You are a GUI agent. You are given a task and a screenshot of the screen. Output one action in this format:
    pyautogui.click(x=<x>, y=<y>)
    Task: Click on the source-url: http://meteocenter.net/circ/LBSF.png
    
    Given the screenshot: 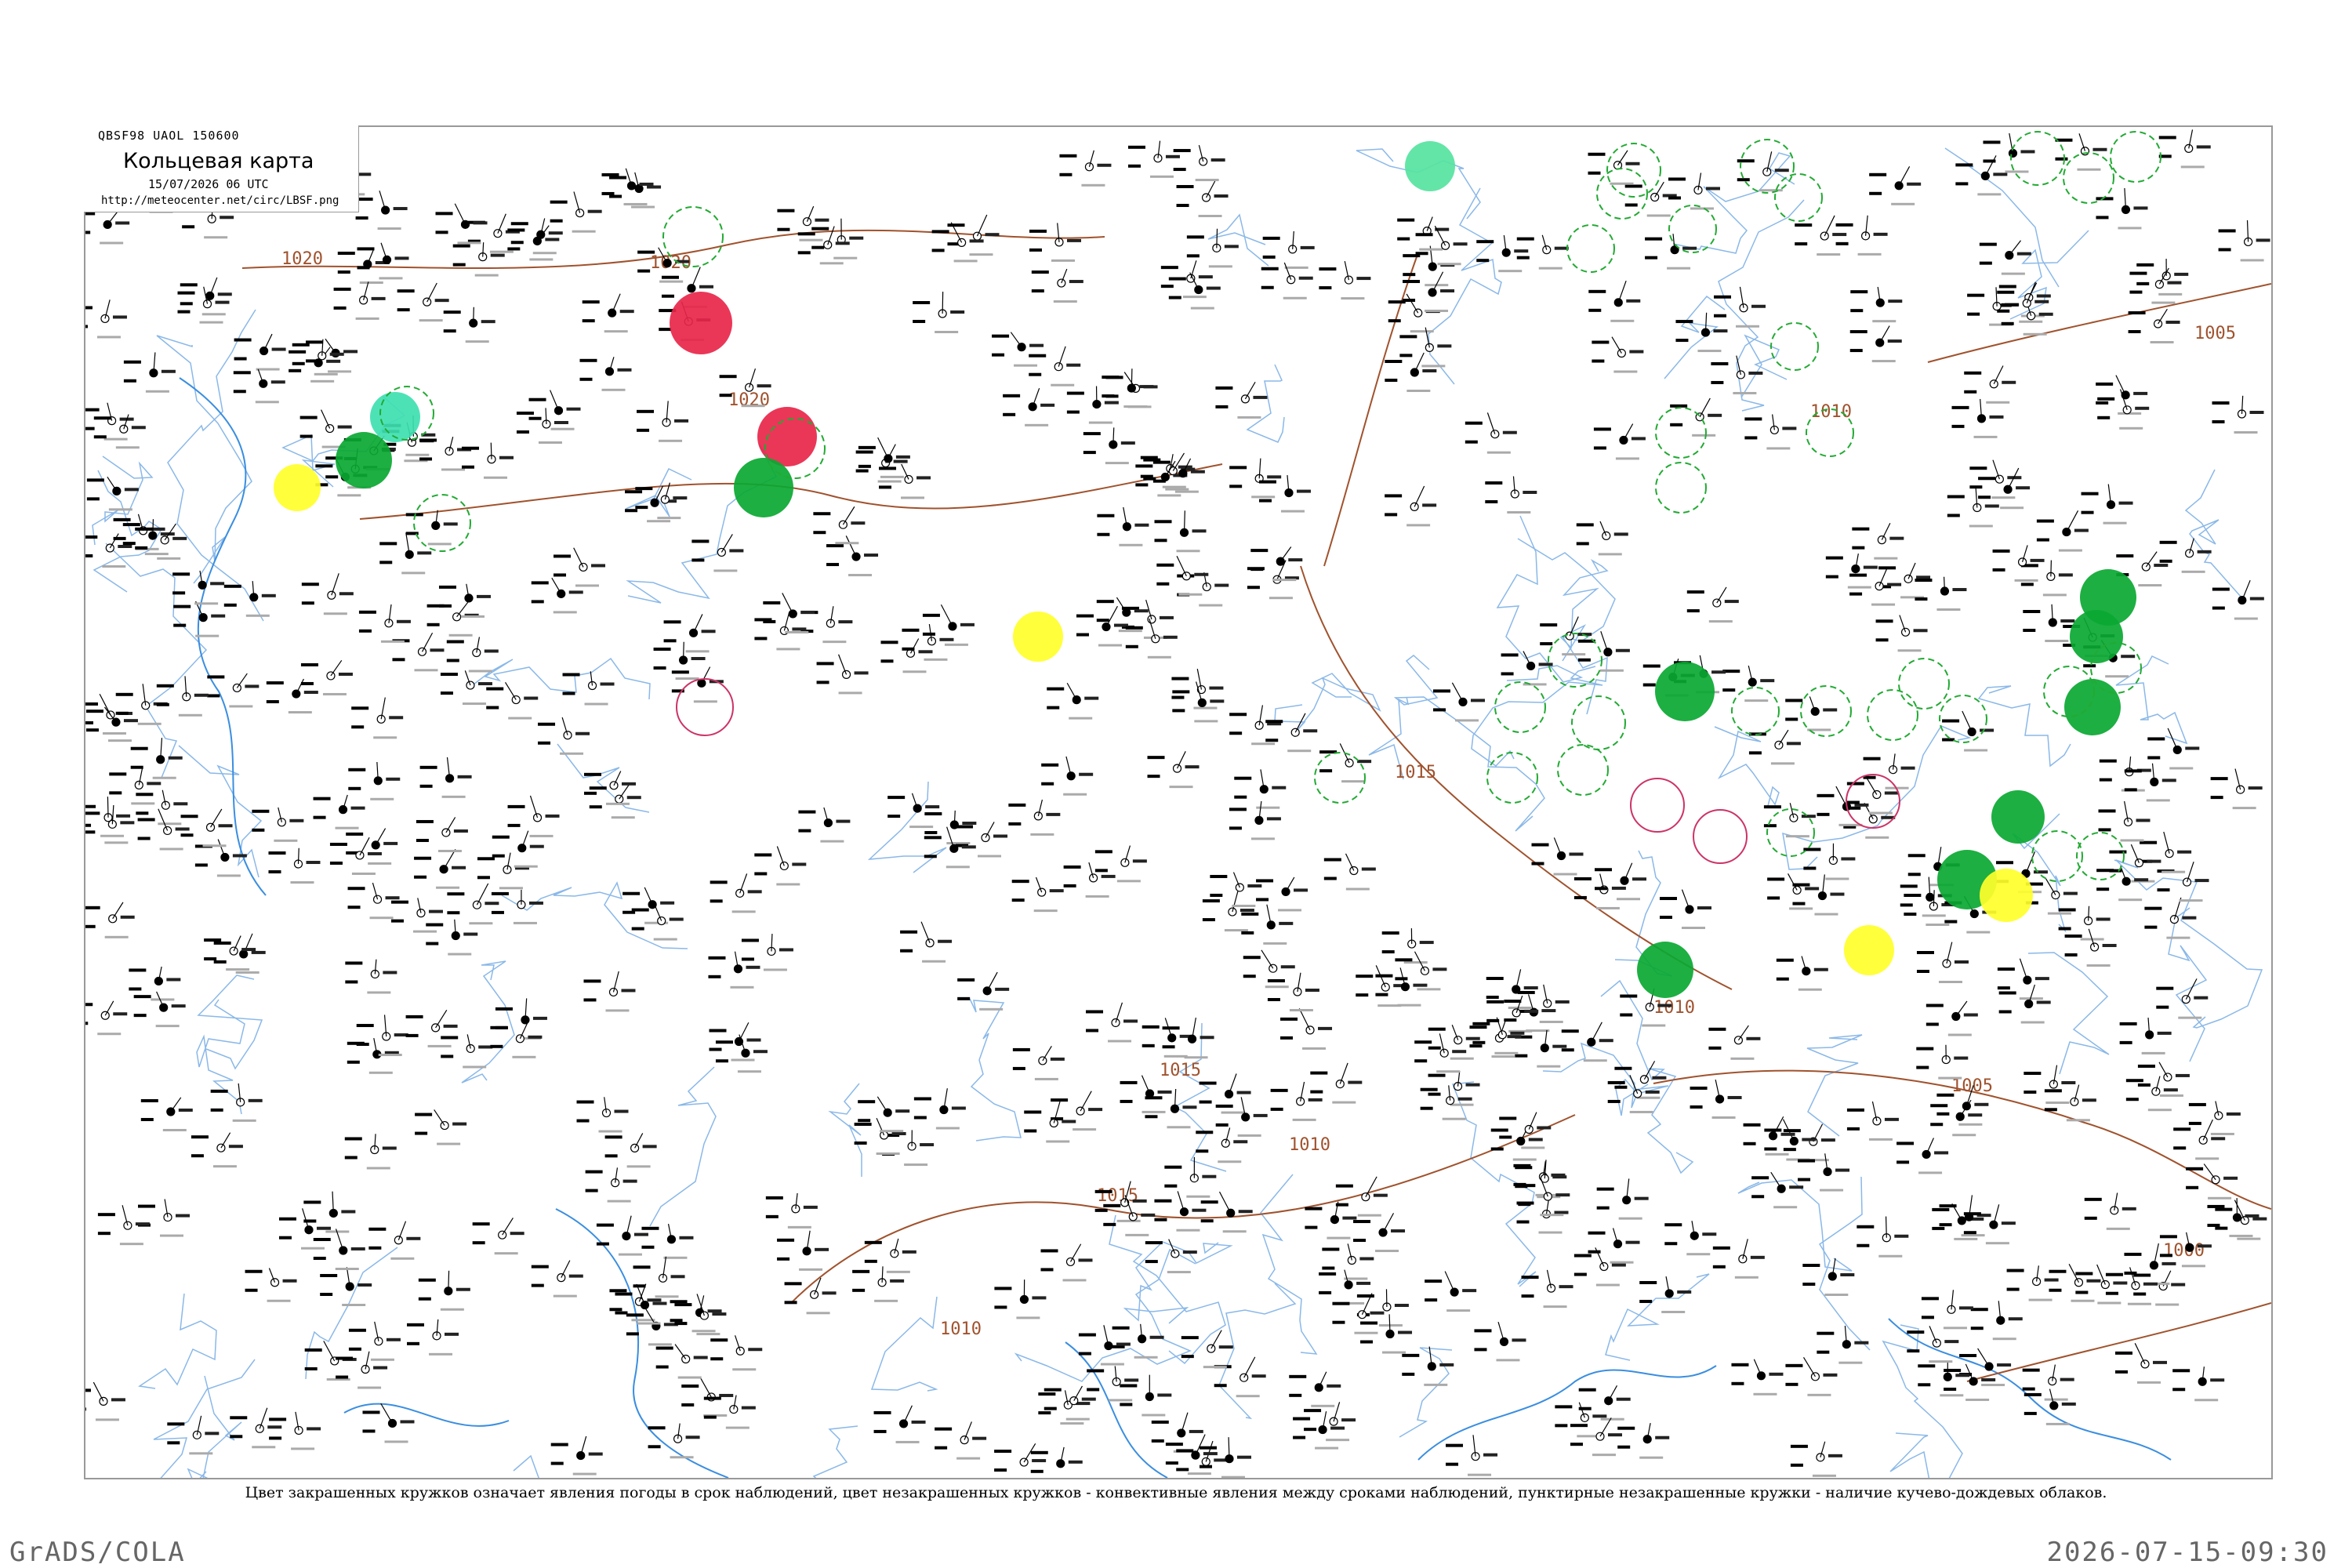 What is the action you would take?
    pyautogui.click(x=220, y=200)
    